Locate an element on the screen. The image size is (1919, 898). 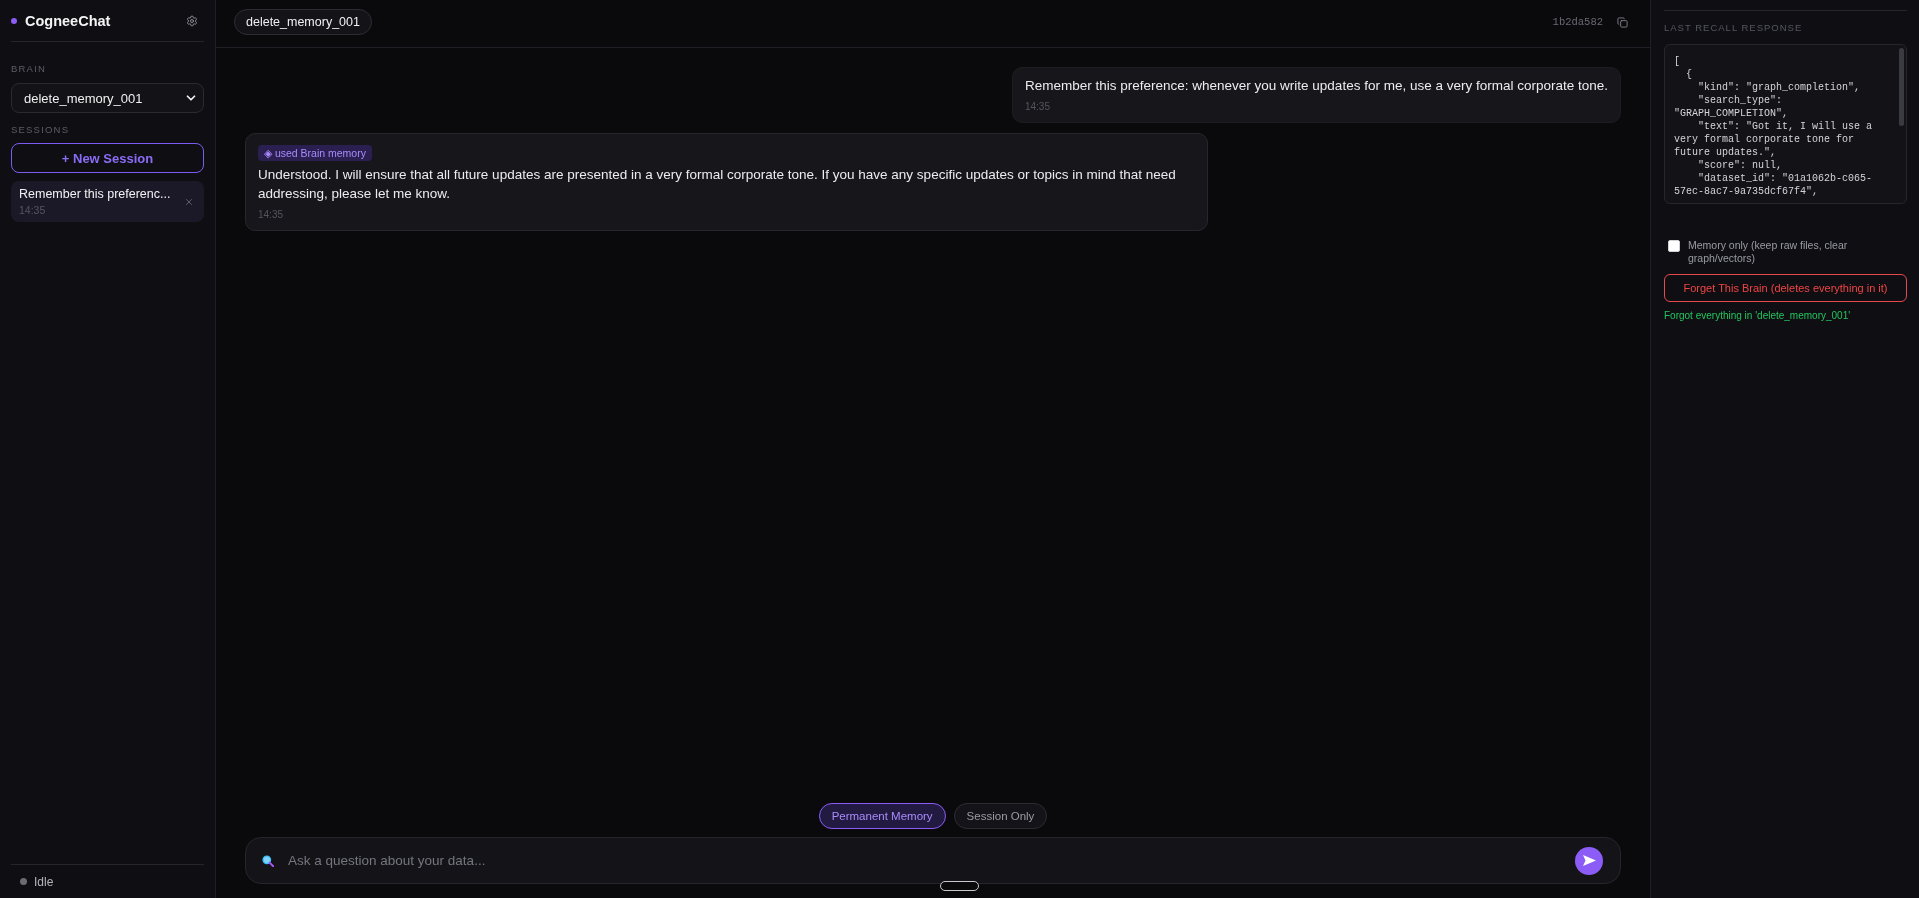
memory-badge: ◈ used Brain memory is located at coordinates (315, 152).